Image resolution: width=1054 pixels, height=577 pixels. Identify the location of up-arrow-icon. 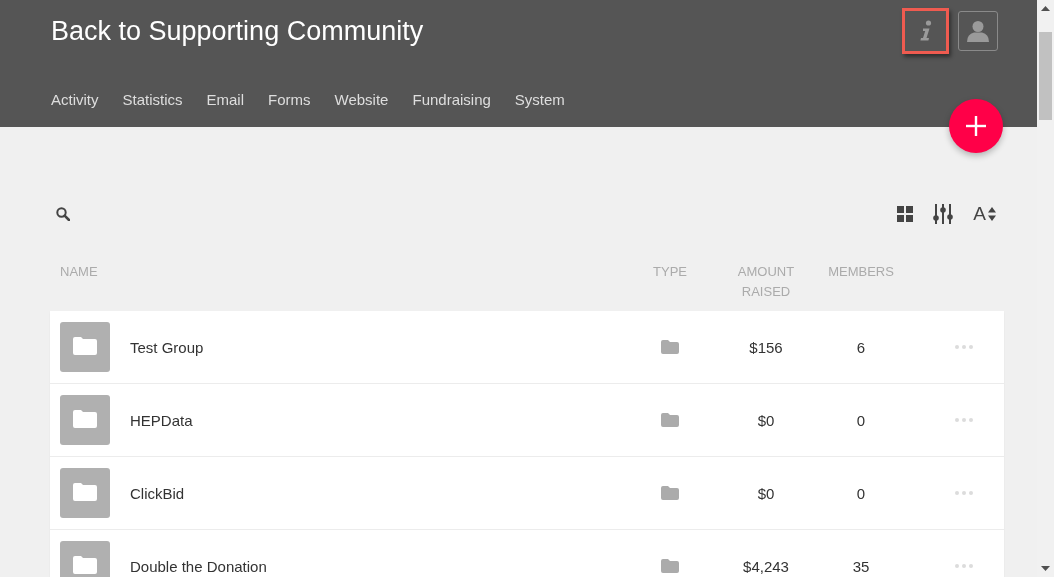
(1045, 8).